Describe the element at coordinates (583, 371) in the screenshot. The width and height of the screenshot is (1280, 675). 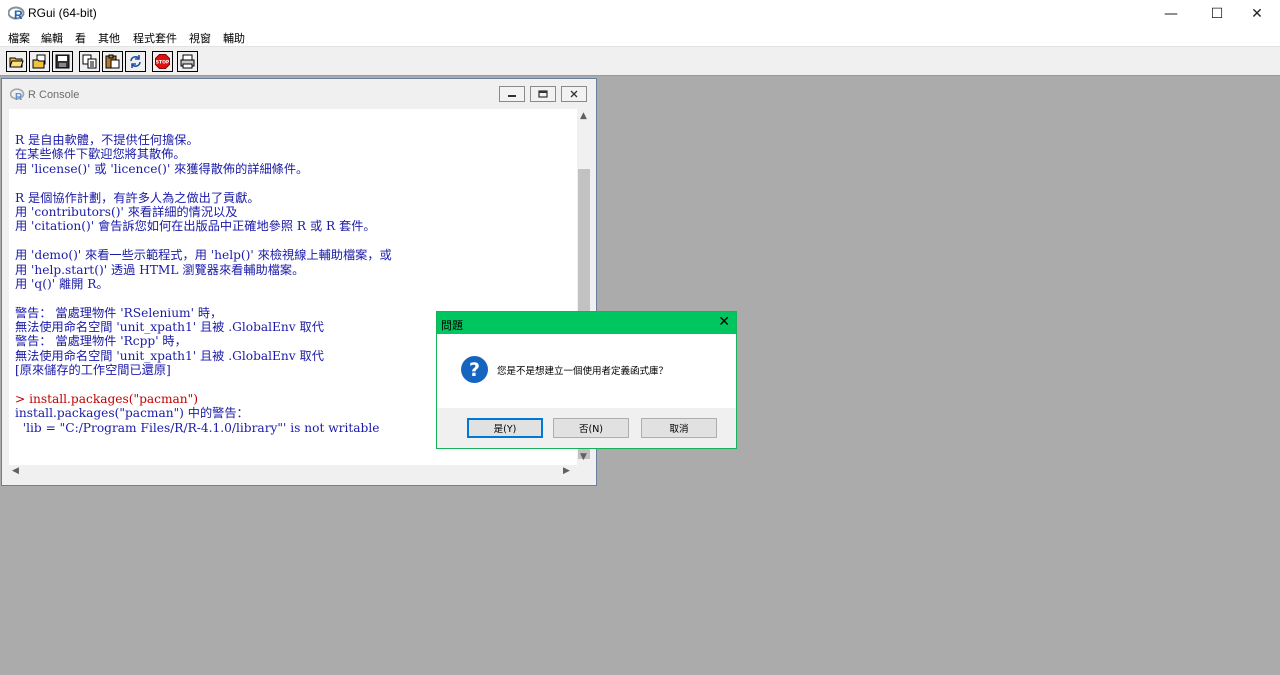
I see `dialog-message: 您是不是想建立一個使用者定義函式庫？` at that location.